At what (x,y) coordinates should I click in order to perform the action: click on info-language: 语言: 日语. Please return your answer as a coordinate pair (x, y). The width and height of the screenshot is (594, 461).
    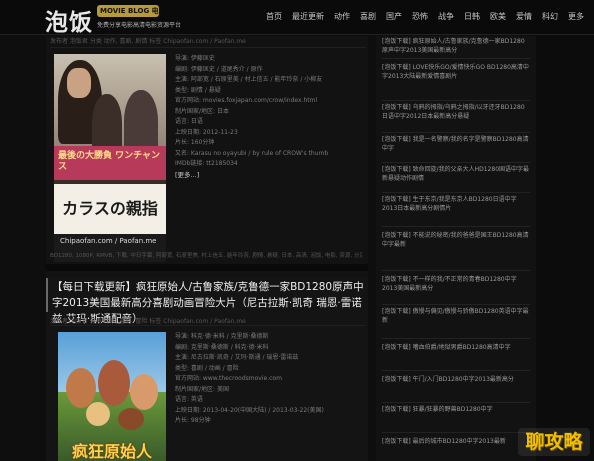
    Looking at the image, I should click on (189, 121).